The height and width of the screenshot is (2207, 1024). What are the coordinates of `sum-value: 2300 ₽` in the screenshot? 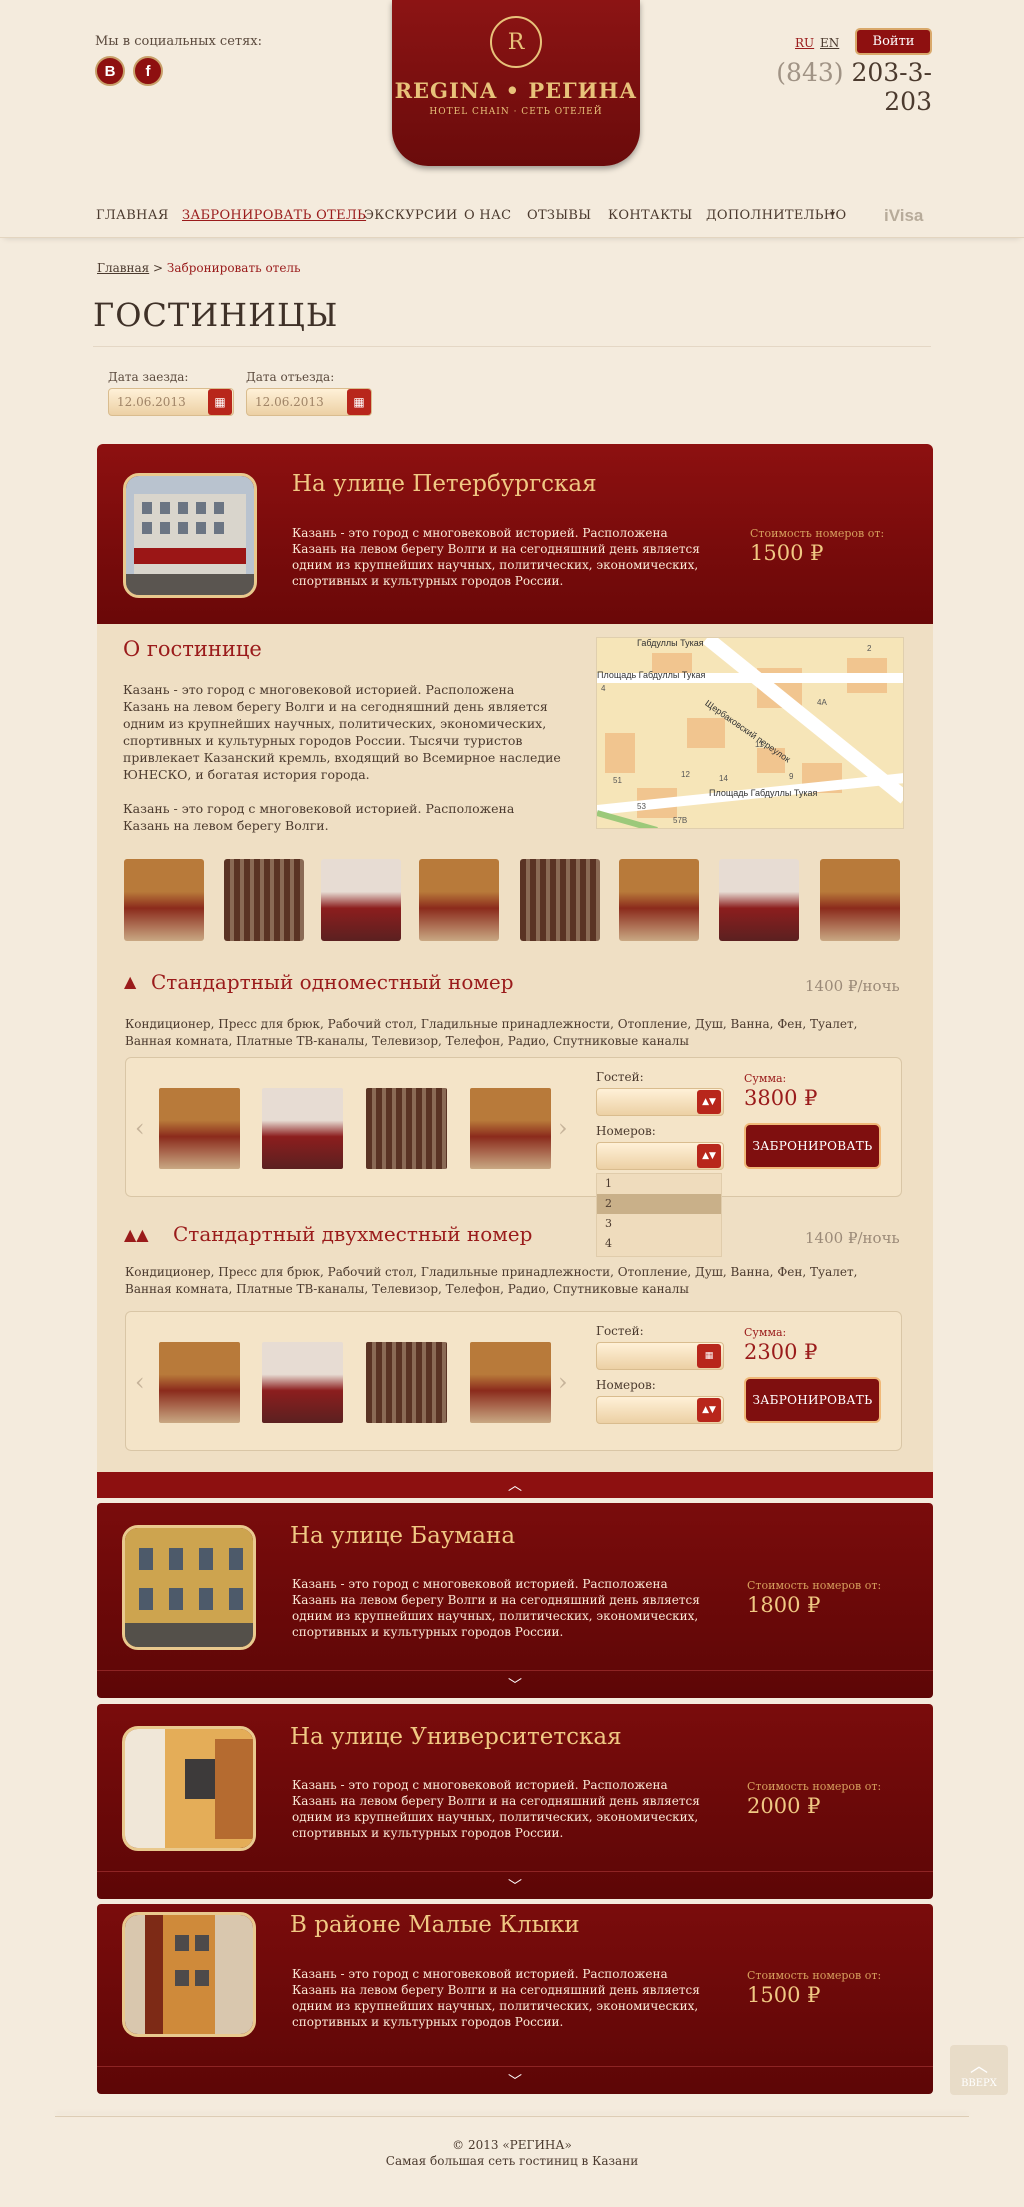 It's located at (781, 1352).